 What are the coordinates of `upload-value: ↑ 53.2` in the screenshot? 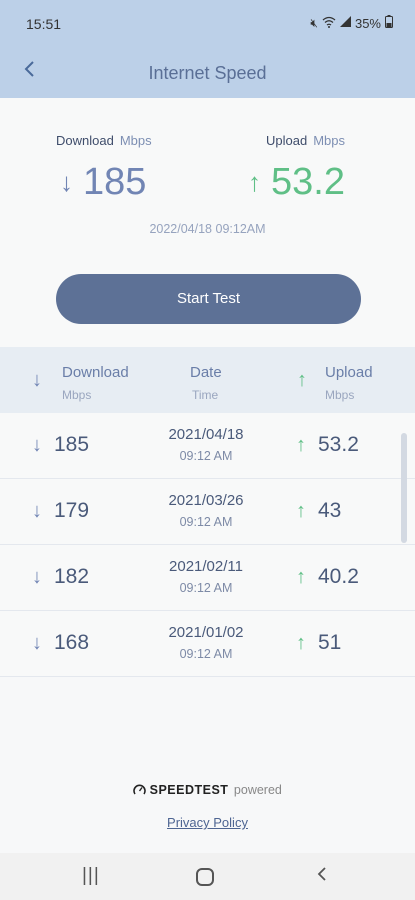 It's located at (296, 182).